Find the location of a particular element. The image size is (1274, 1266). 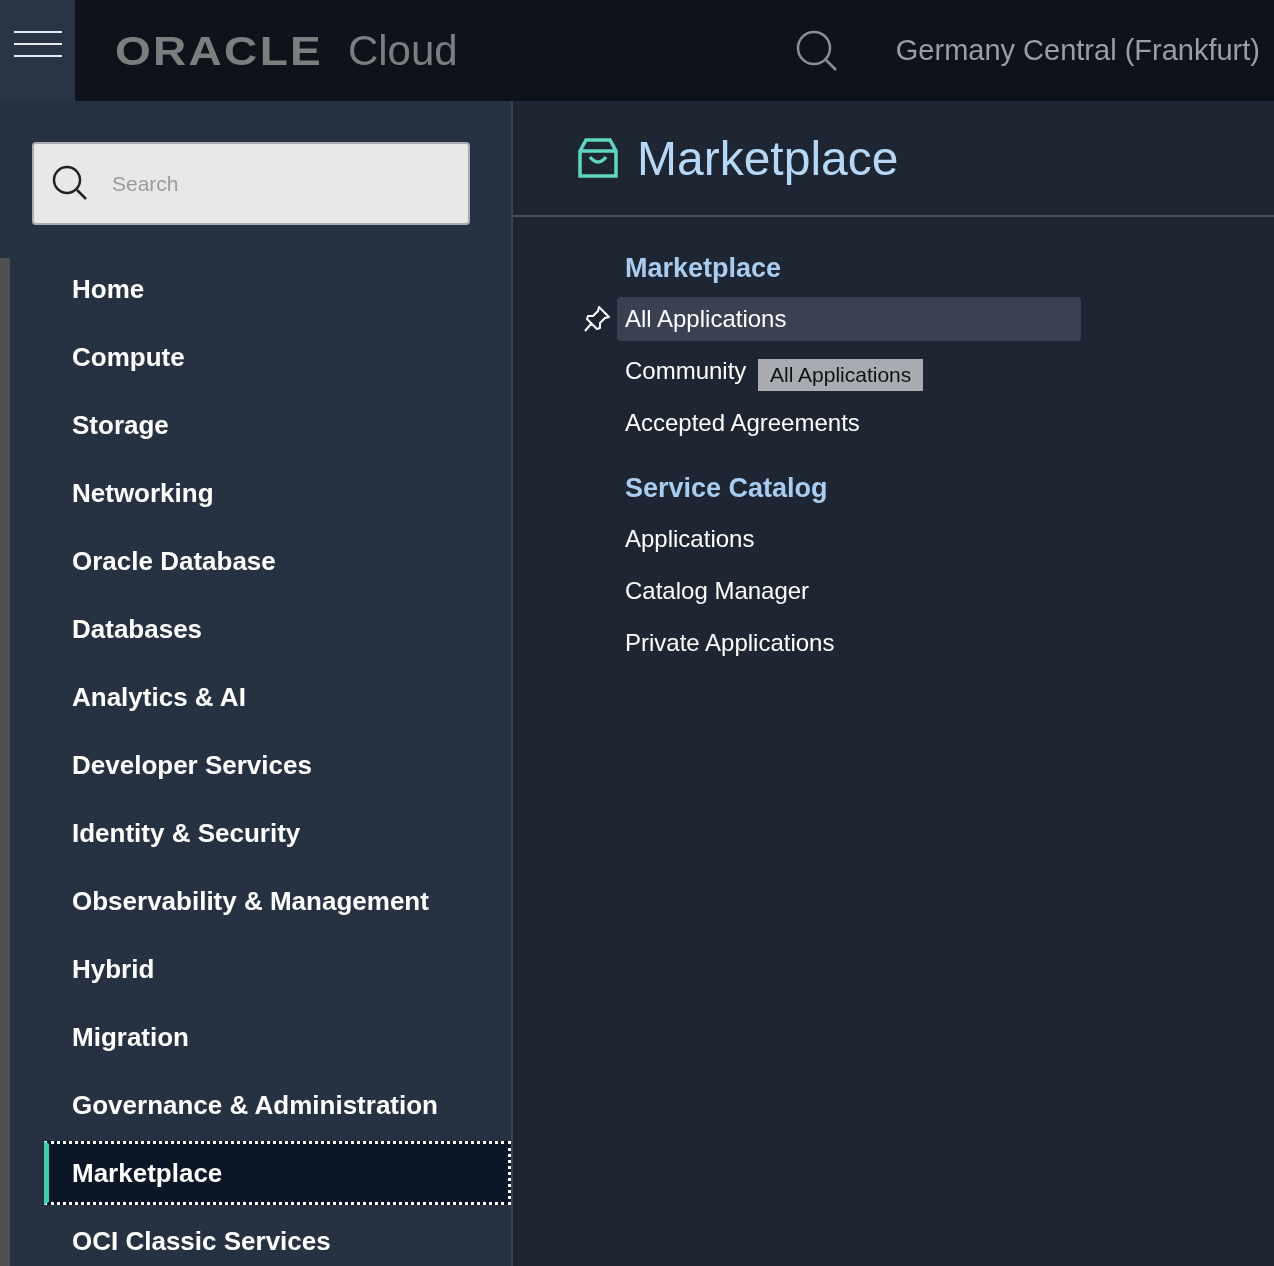

nav-item: Analytics & AI is located at coordinates (277, 697).